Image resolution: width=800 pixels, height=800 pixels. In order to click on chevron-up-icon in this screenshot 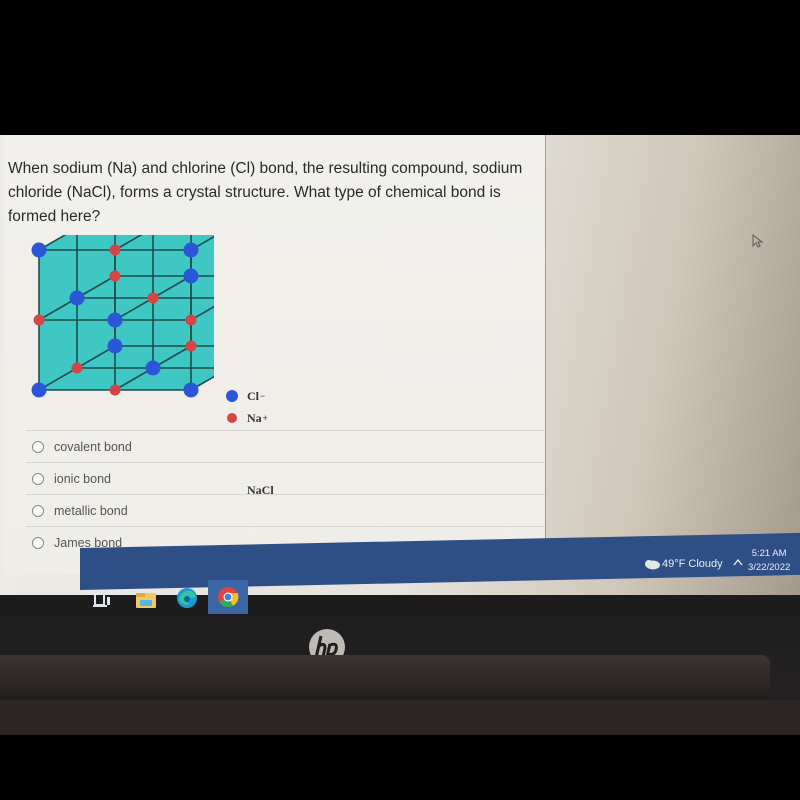, I will do `click(738, 562)`.